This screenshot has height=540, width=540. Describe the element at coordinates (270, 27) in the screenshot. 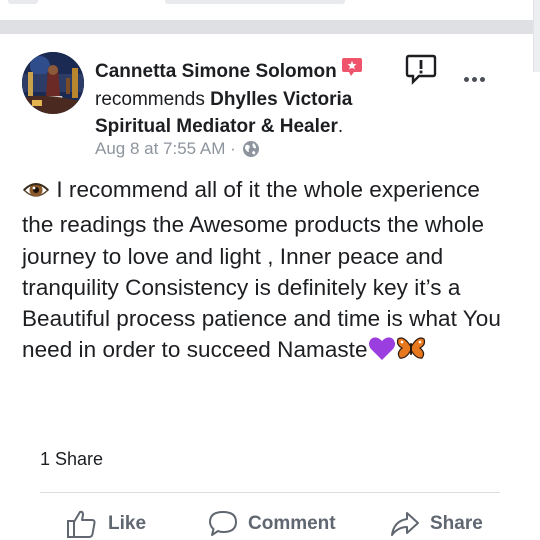

I see `feed-separator` at that location.